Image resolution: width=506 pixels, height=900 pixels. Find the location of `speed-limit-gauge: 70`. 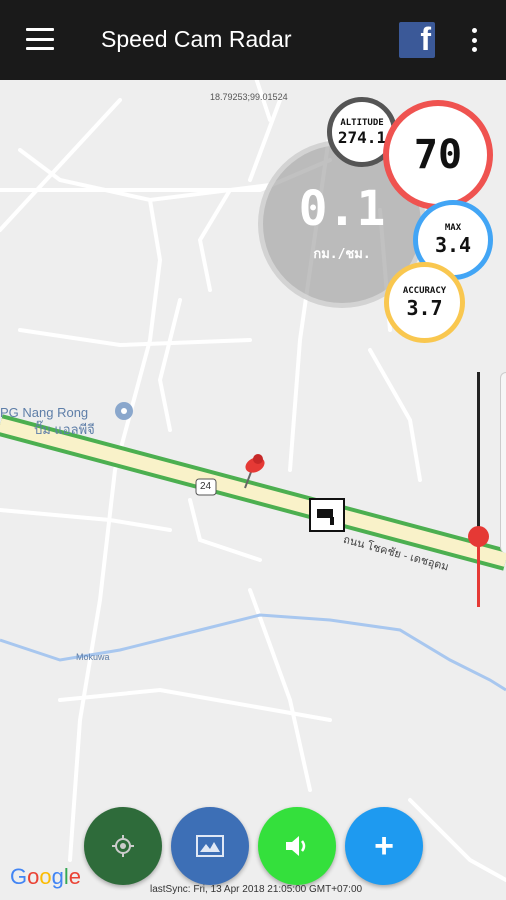

speed-limit-gauge: 70 is located at coordinates (438, 155).